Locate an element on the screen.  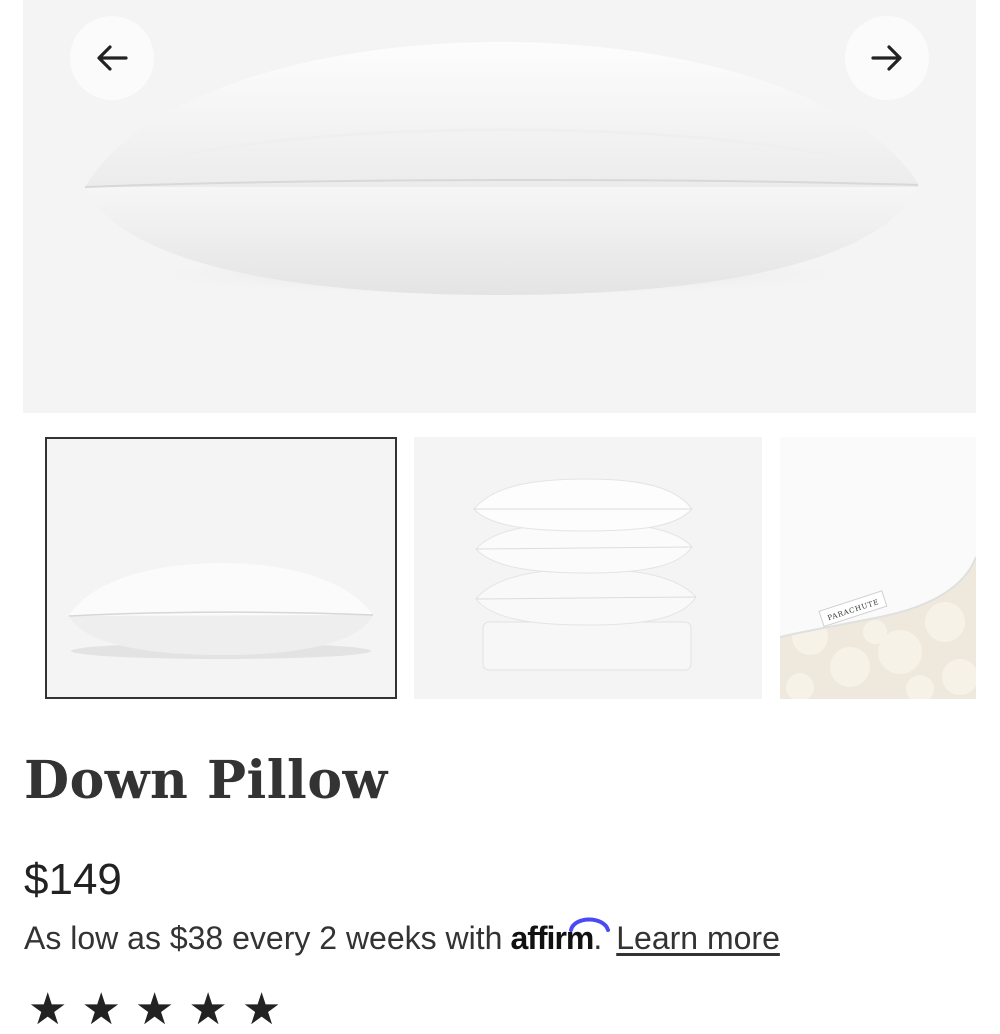
thumbnail-pillow-image is located at coordinates (221, 611).